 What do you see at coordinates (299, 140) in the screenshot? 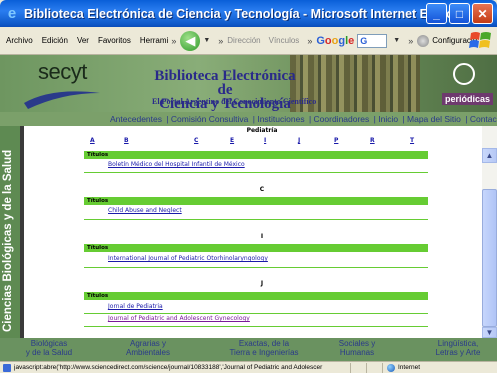
I see `letter-link: J` at bounding box center [299, 140].